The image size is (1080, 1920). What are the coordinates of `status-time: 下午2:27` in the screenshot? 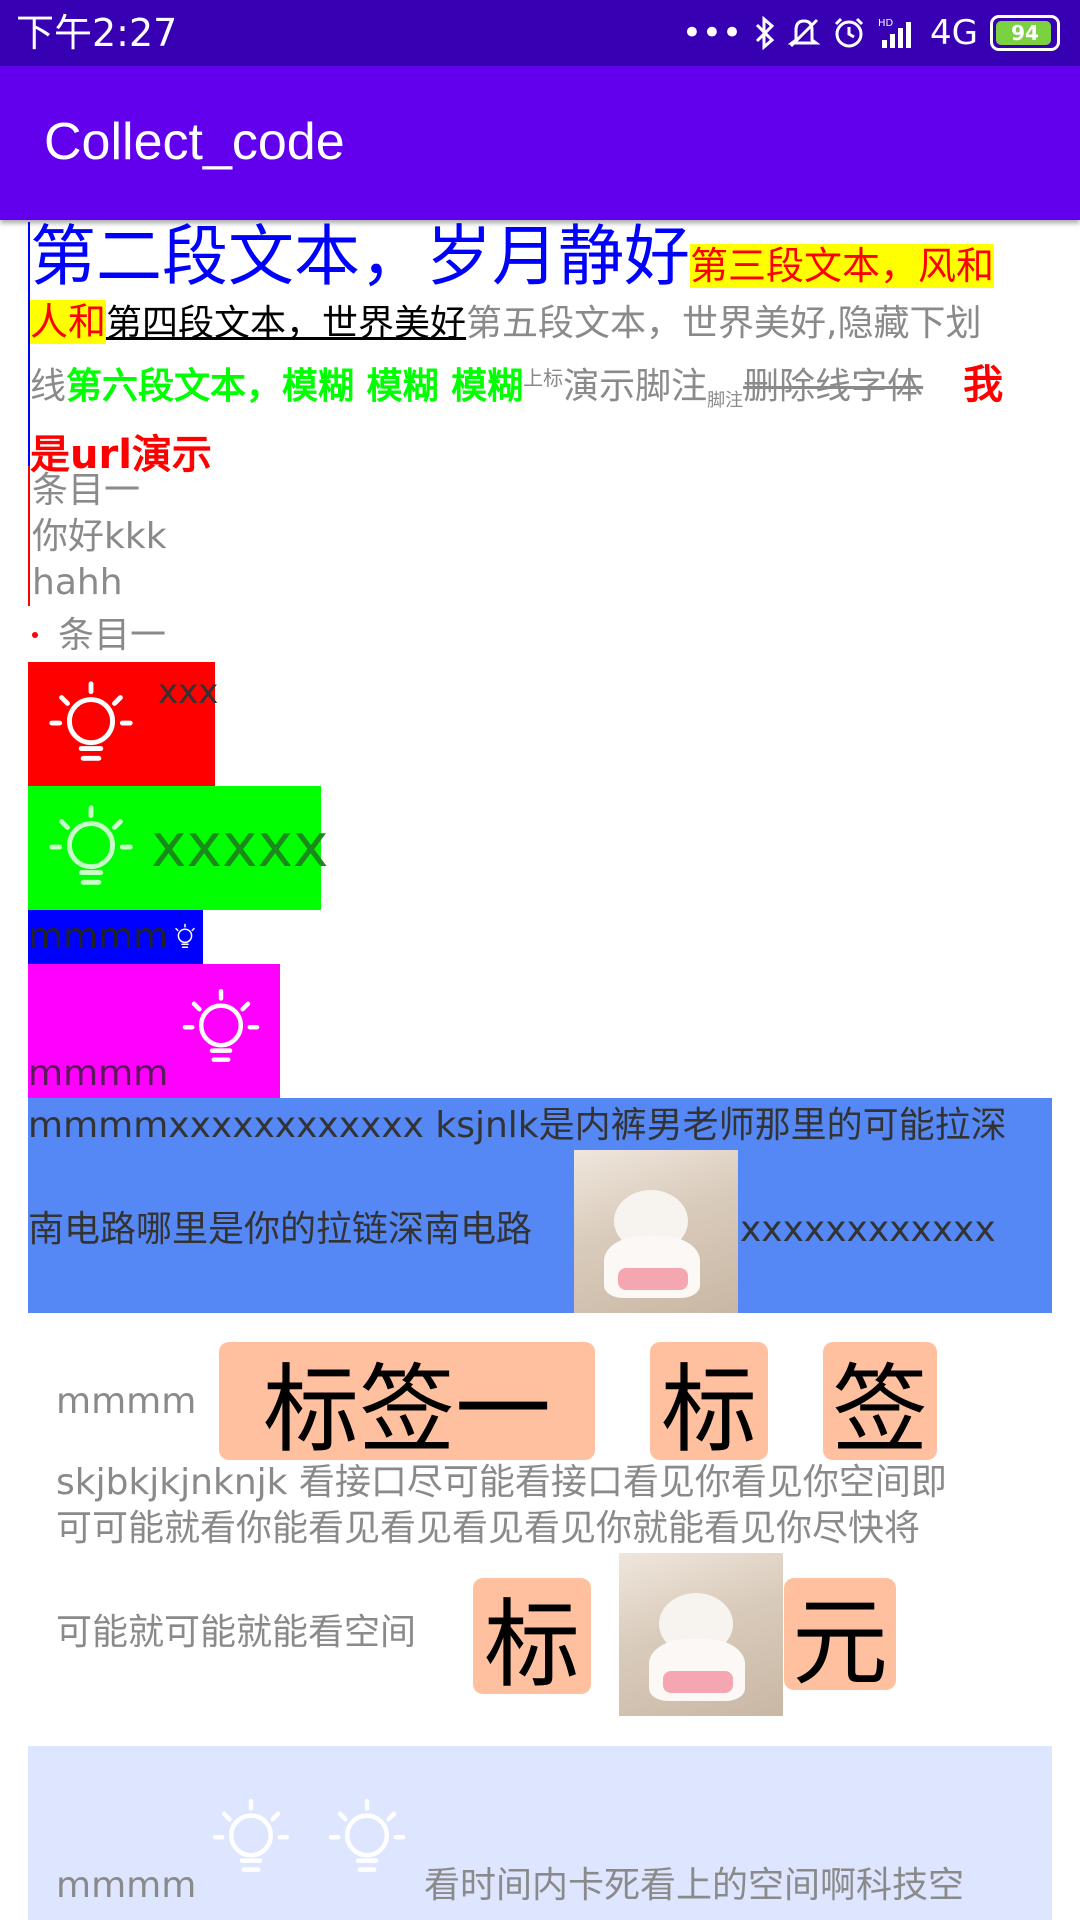 It's located at (97, 33).